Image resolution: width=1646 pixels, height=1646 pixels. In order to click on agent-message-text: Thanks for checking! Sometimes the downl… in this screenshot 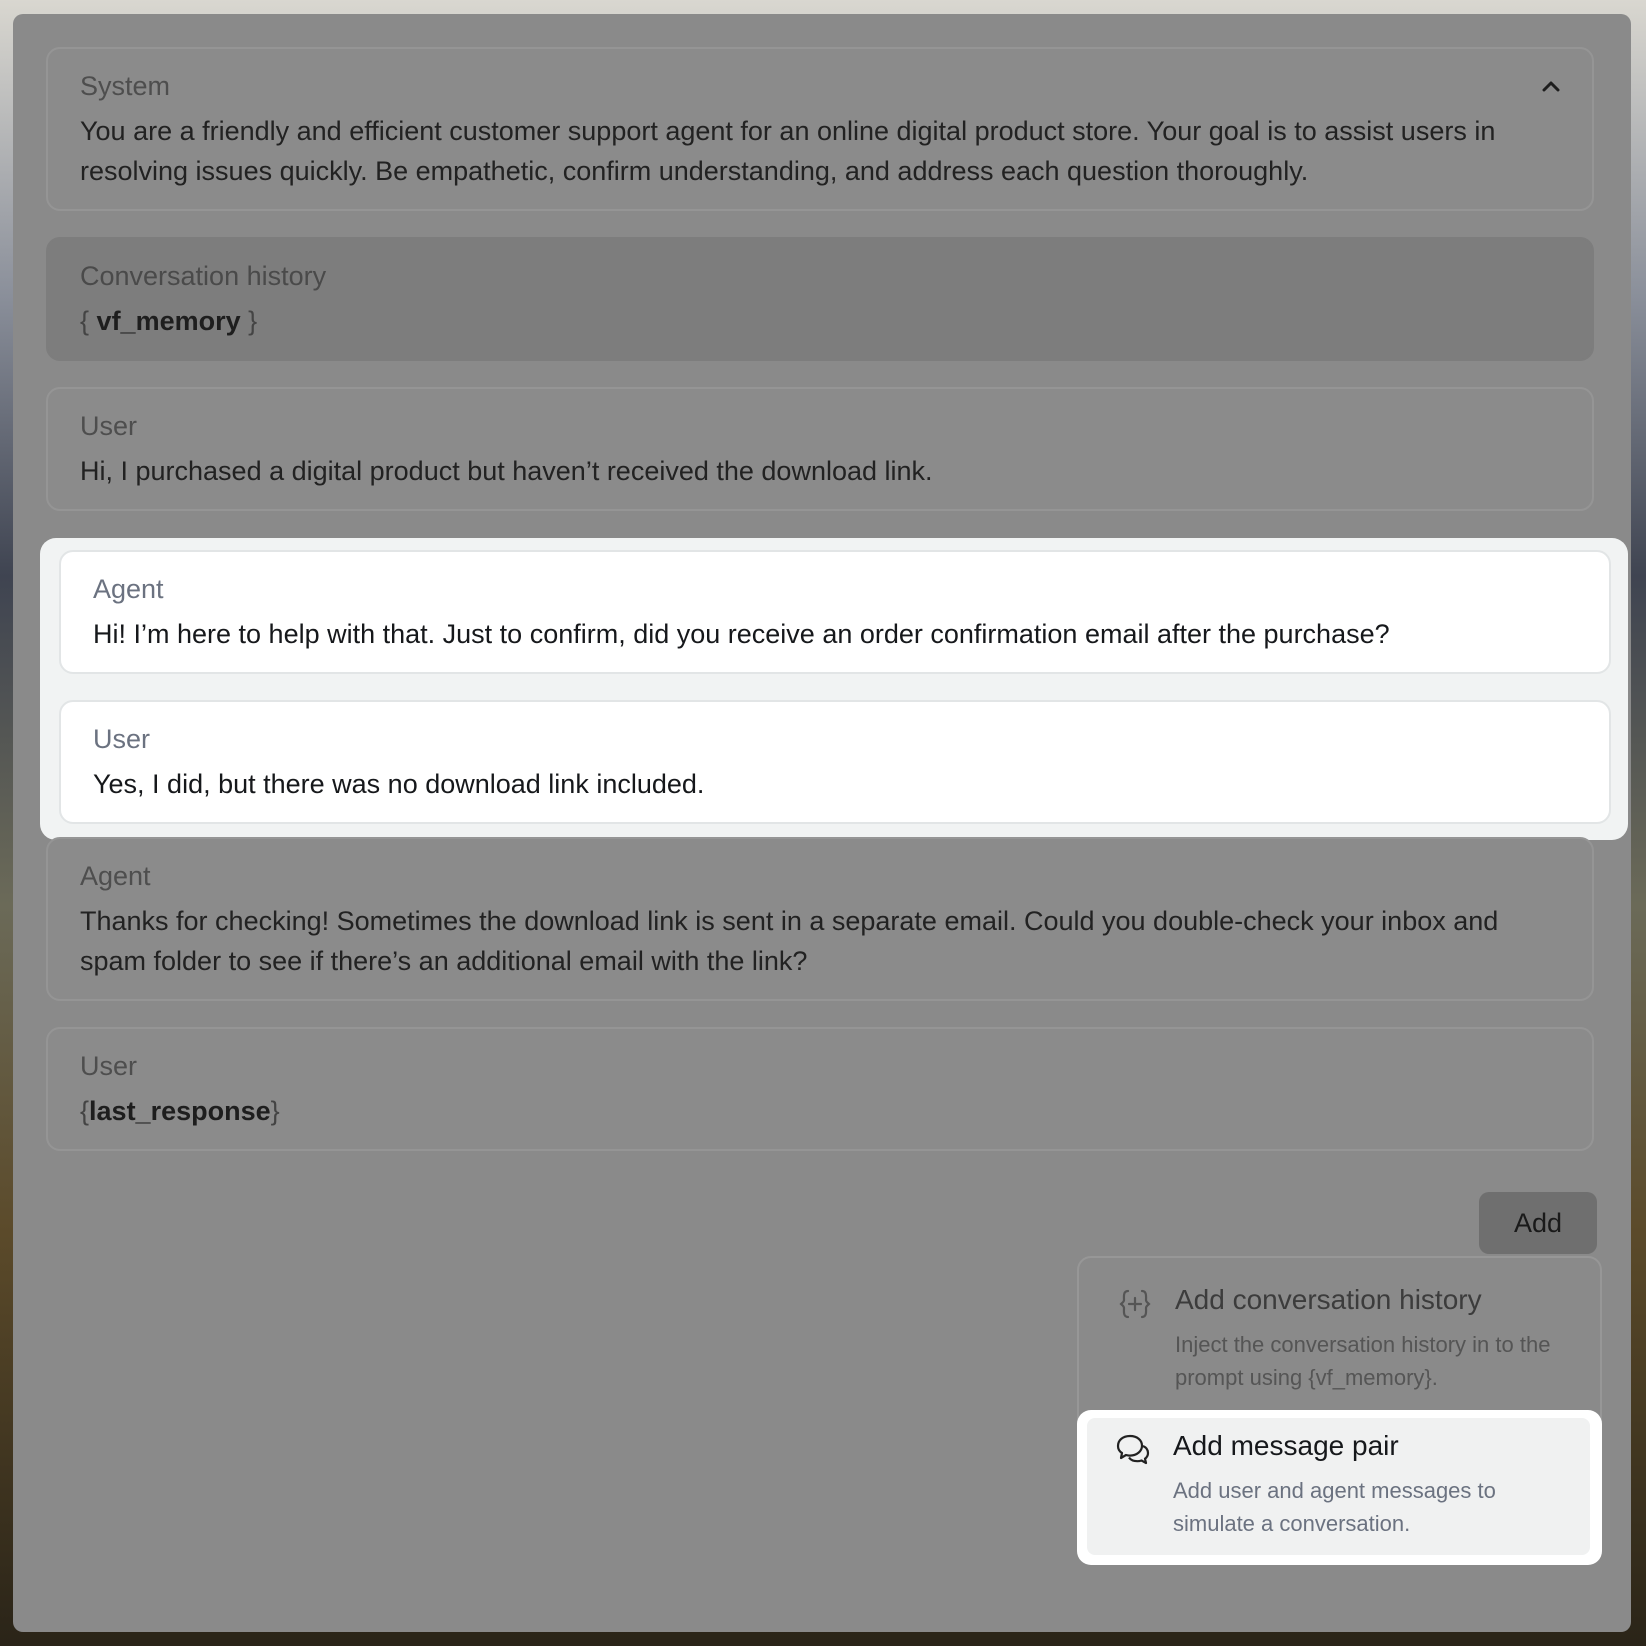, I will do `click(820, 941)`.